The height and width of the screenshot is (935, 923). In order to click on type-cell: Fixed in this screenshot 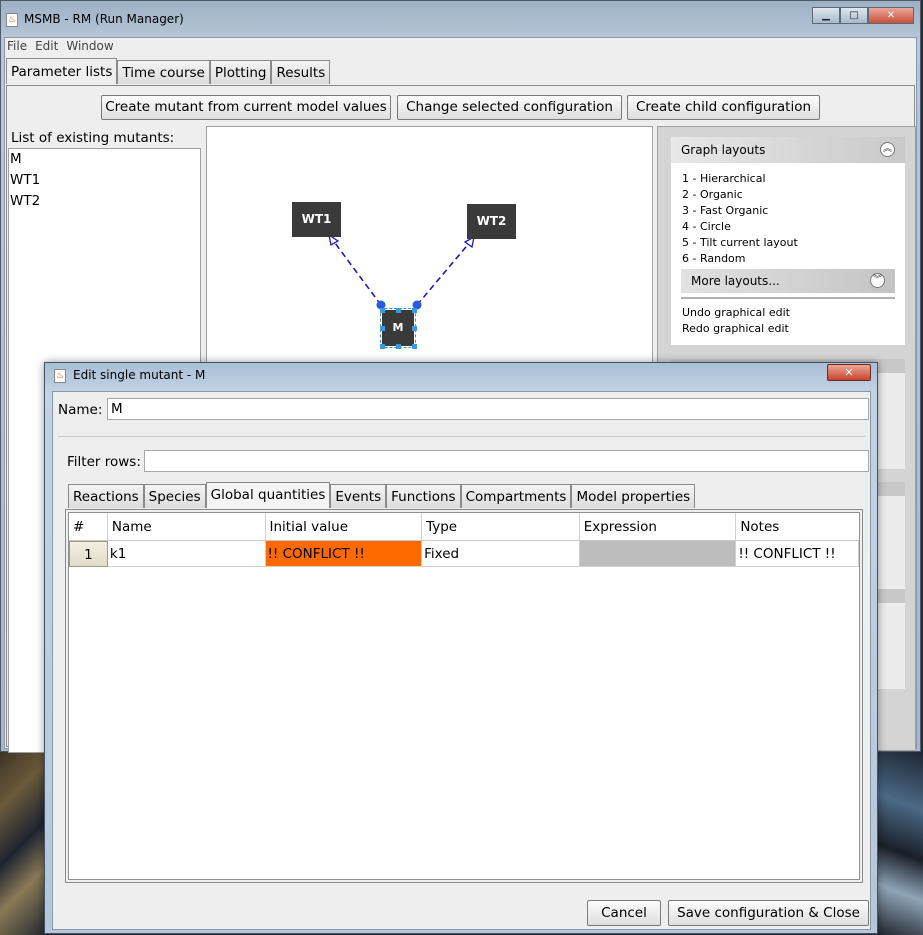, I will do `click(501, 554)`.